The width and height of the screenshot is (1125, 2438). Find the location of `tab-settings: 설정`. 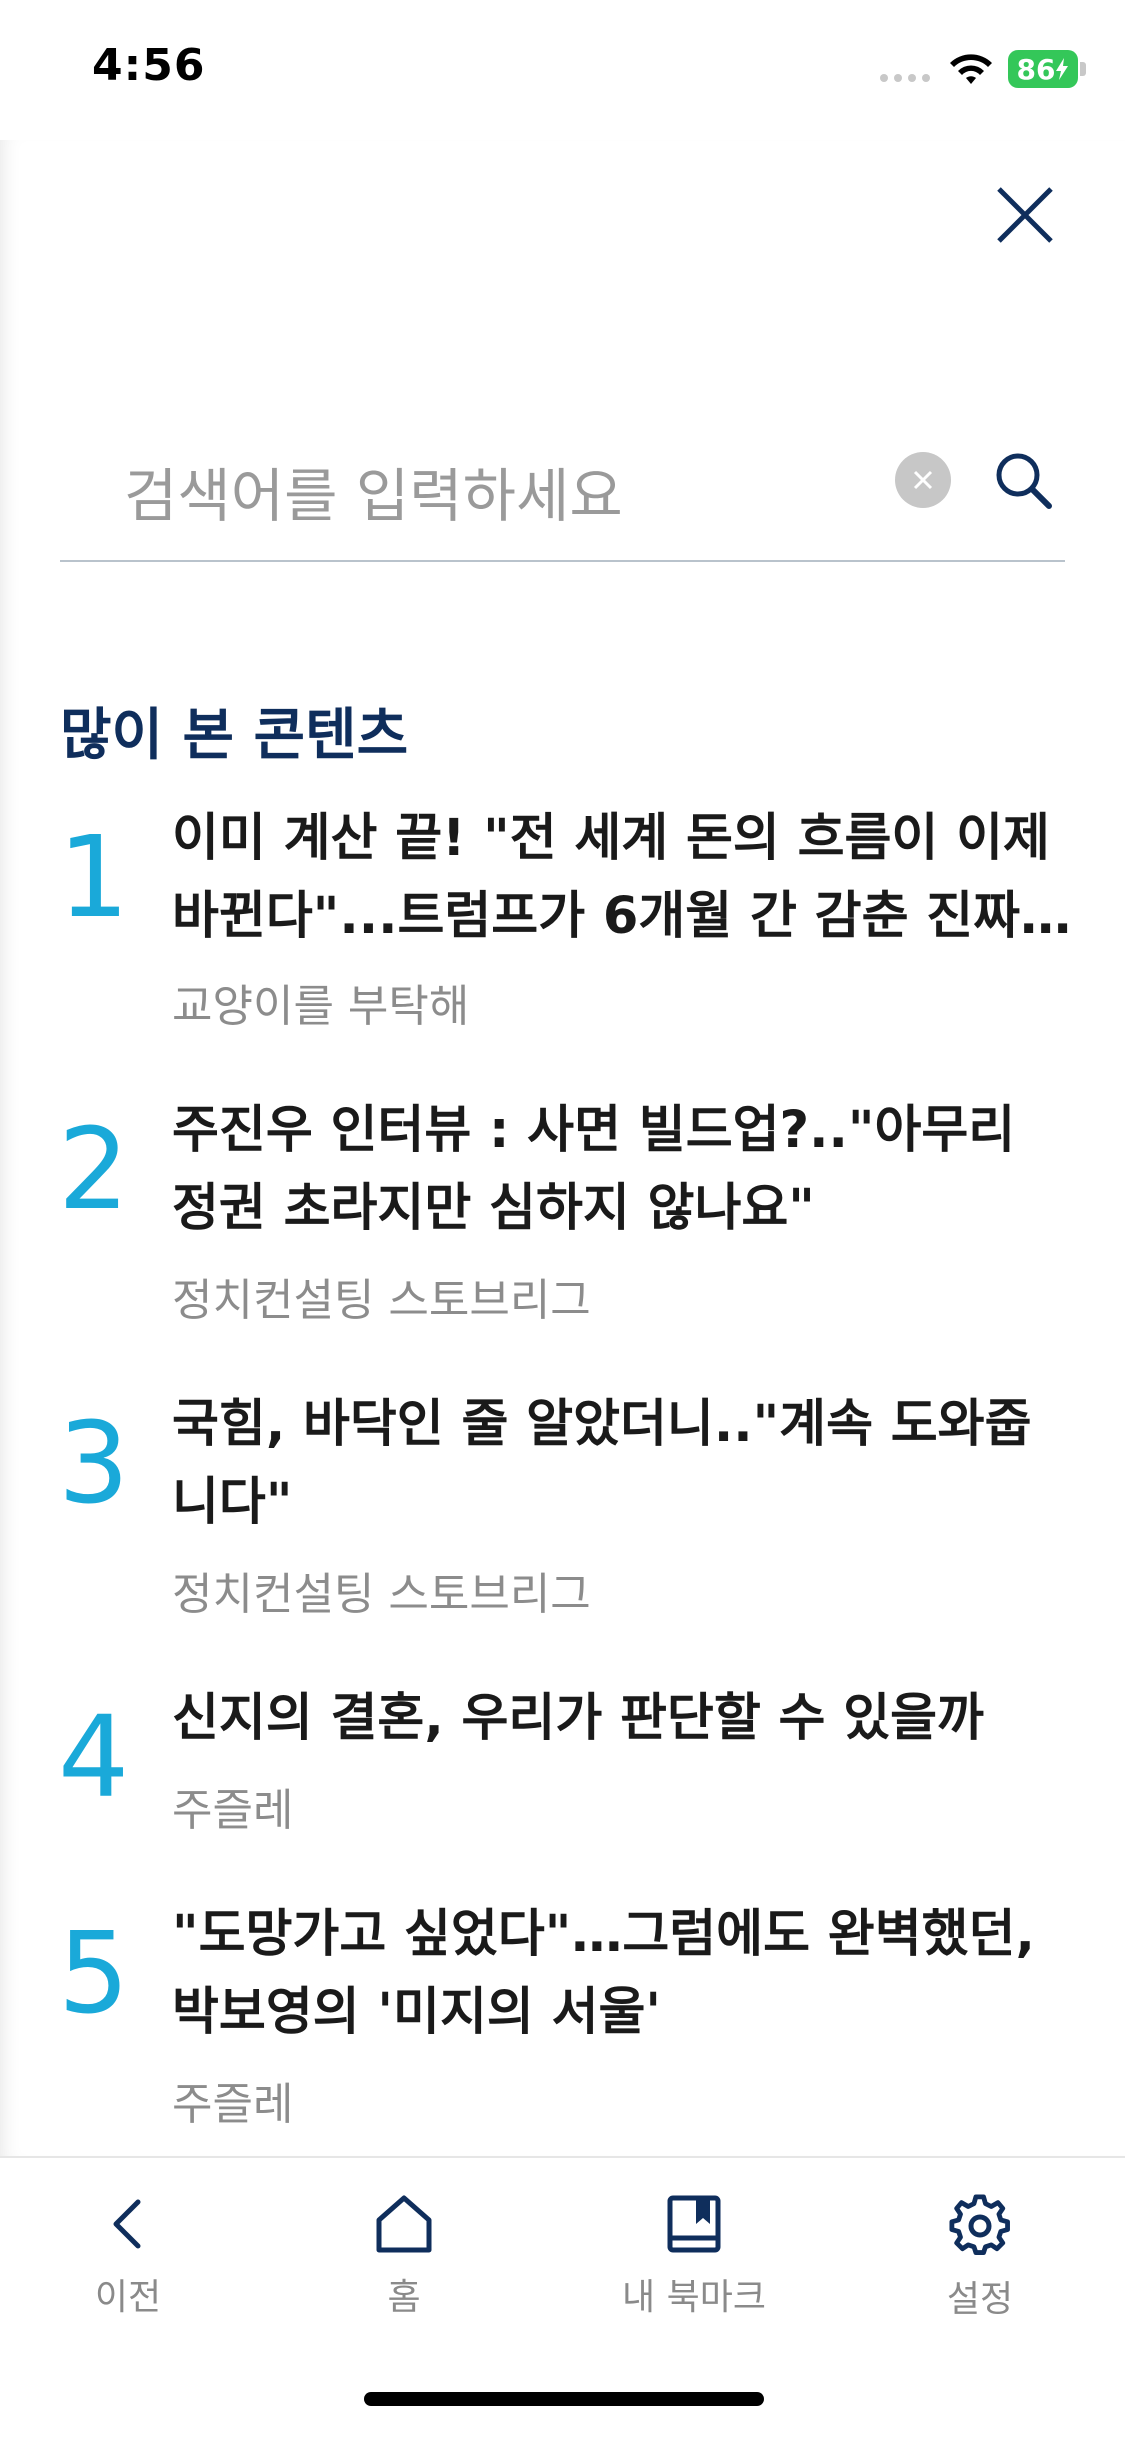

tab-settings: 설정 is located at coordinates (980, 2258).